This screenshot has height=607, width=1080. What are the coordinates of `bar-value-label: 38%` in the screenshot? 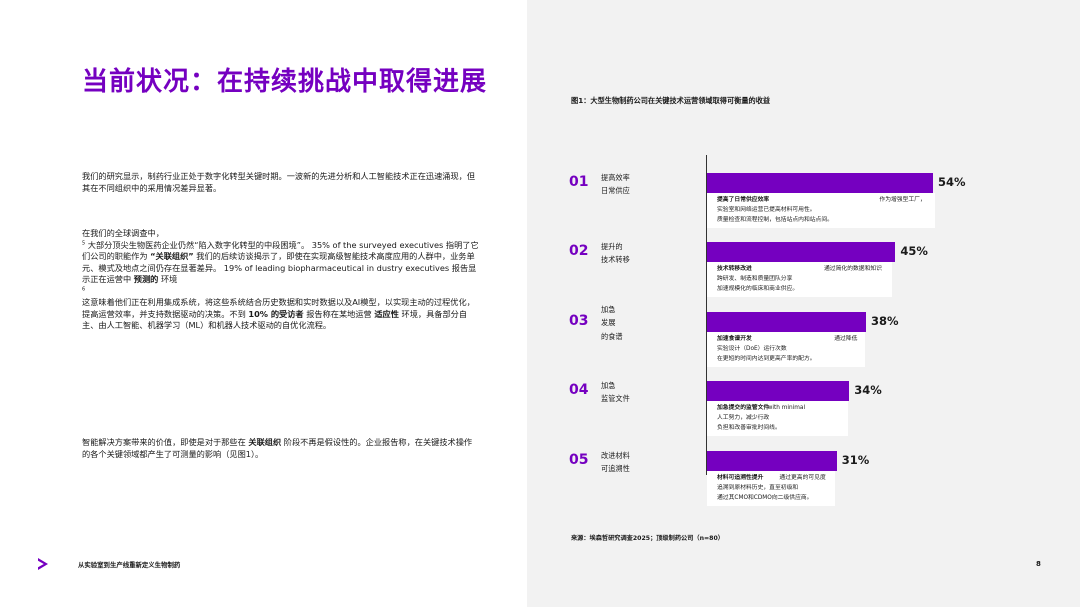 It's located at (885, 321).